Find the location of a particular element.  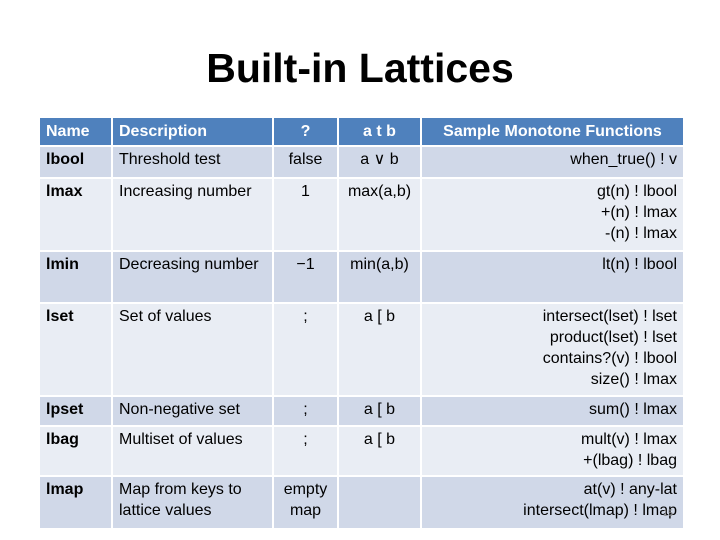

function-line: sum() ! lmax is located at coordinates (633, 409).